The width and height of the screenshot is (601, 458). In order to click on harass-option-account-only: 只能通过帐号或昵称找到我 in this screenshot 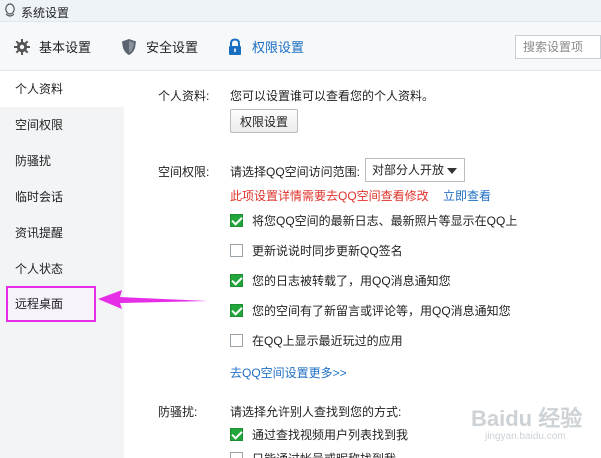, I will do `click(313, 453)`.